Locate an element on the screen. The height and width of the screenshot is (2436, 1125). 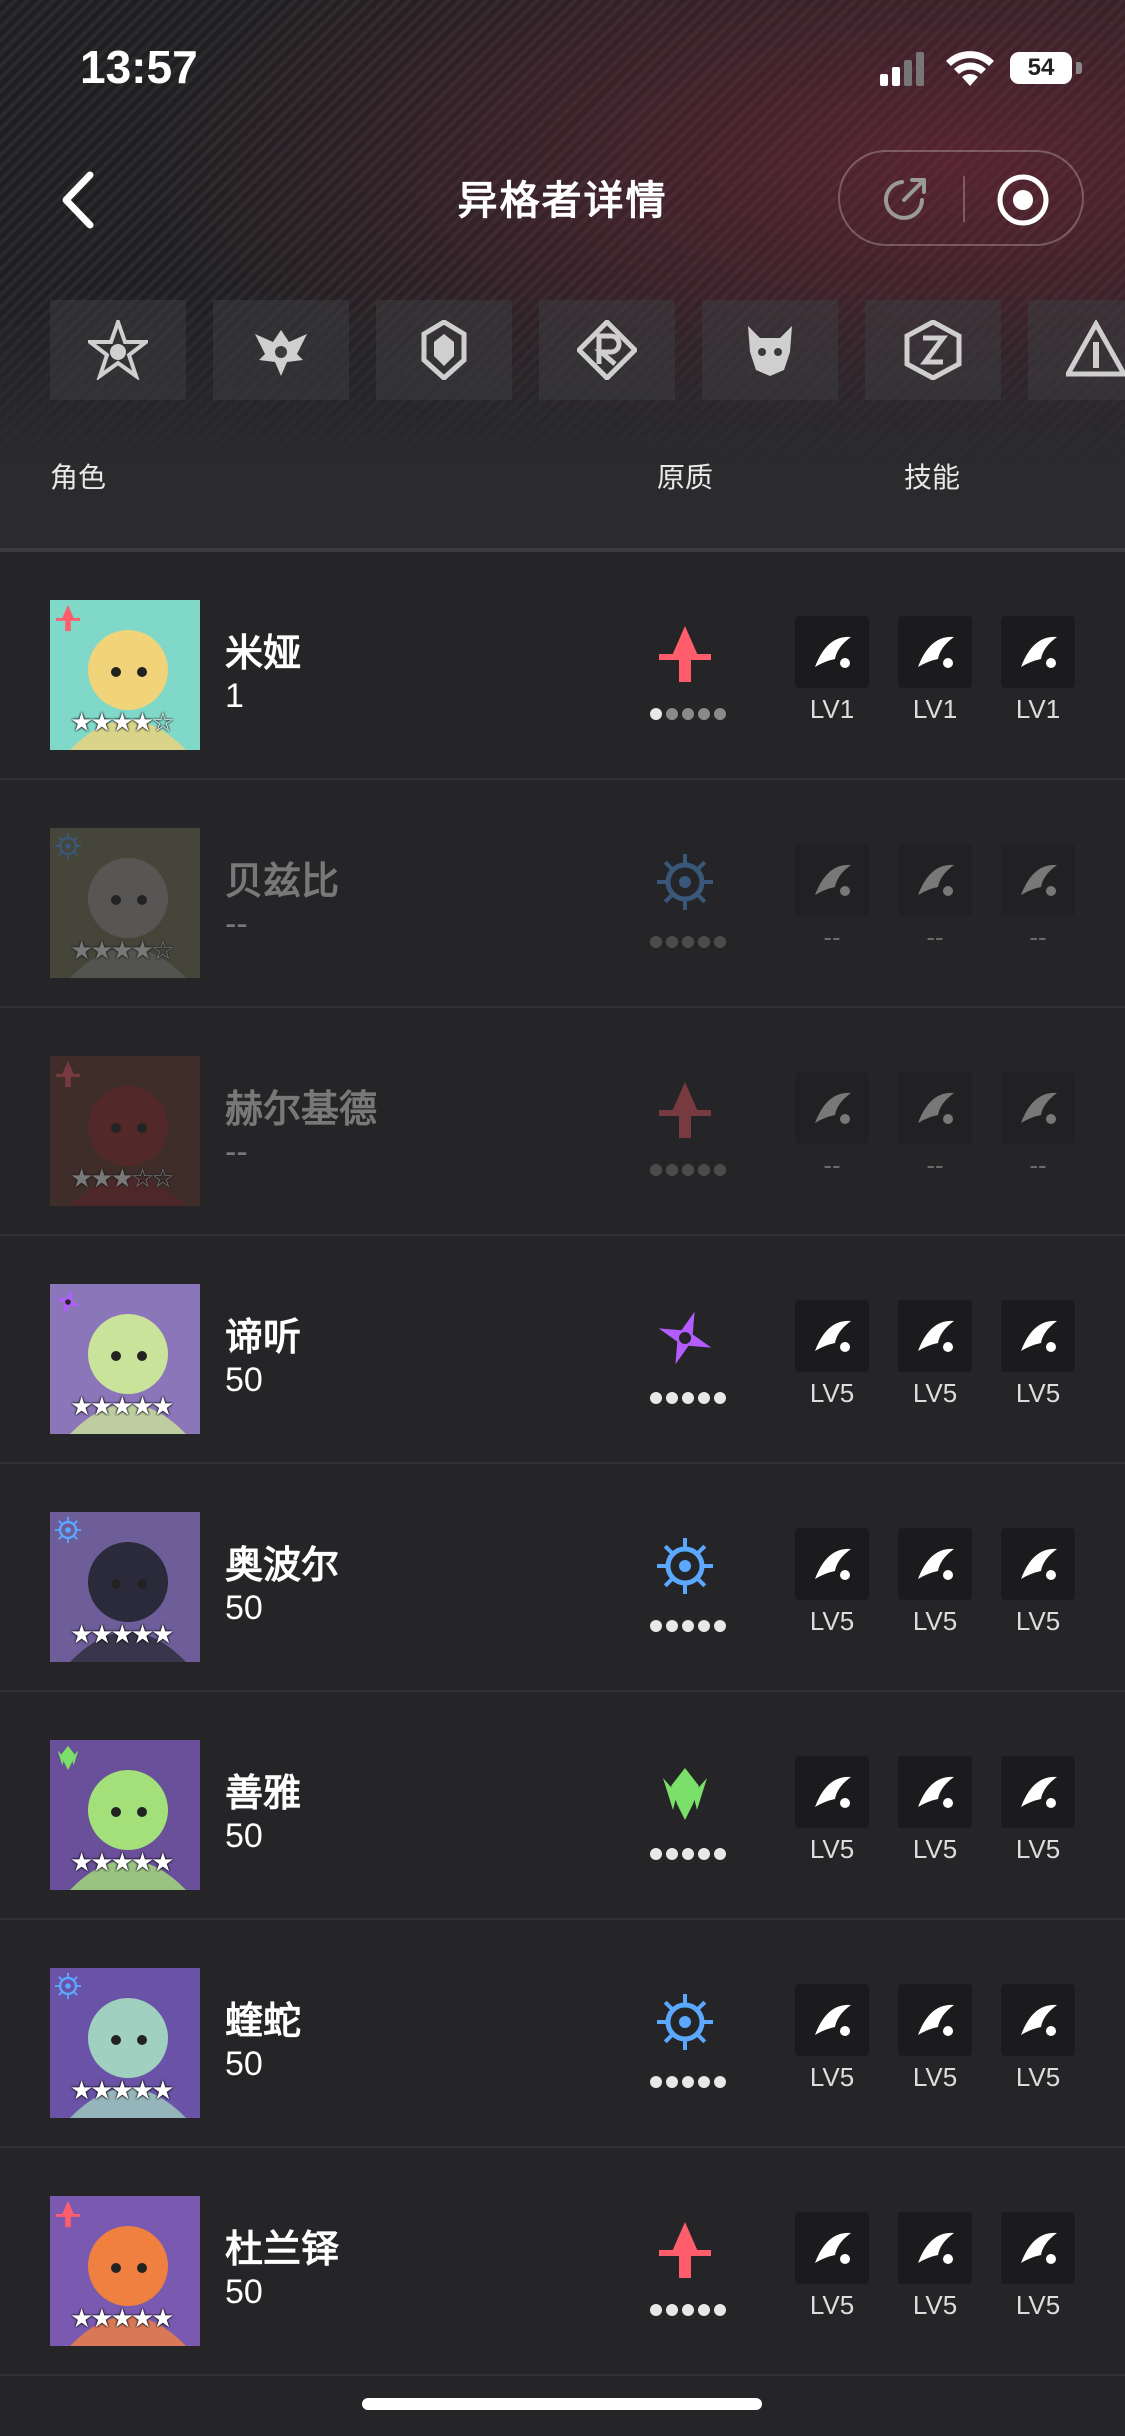
claw-strike-icon is located at coordinates (833, 1564).